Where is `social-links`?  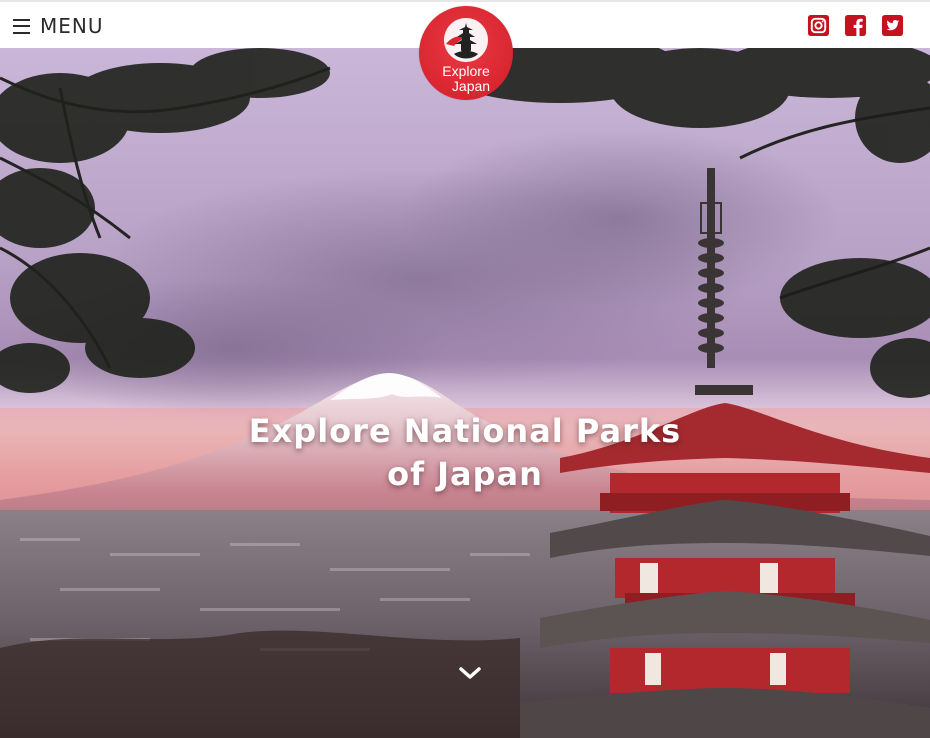 social-links is located at coordinates (855, 25).